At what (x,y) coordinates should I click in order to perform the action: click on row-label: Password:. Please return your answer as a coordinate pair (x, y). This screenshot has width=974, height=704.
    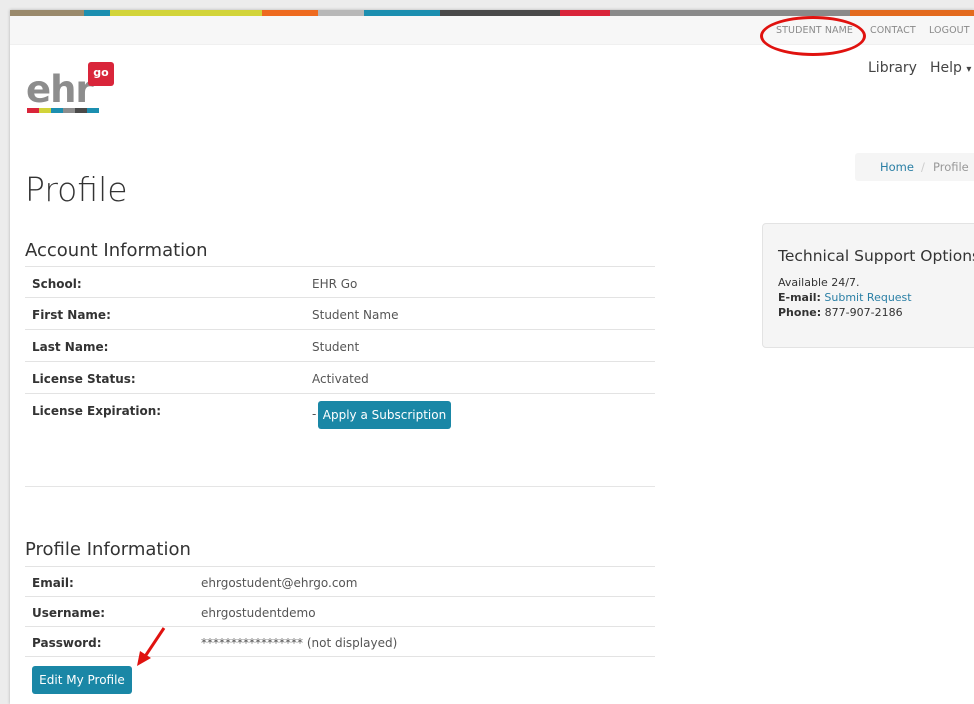
    Looking at the image, I should click on (67, 643).